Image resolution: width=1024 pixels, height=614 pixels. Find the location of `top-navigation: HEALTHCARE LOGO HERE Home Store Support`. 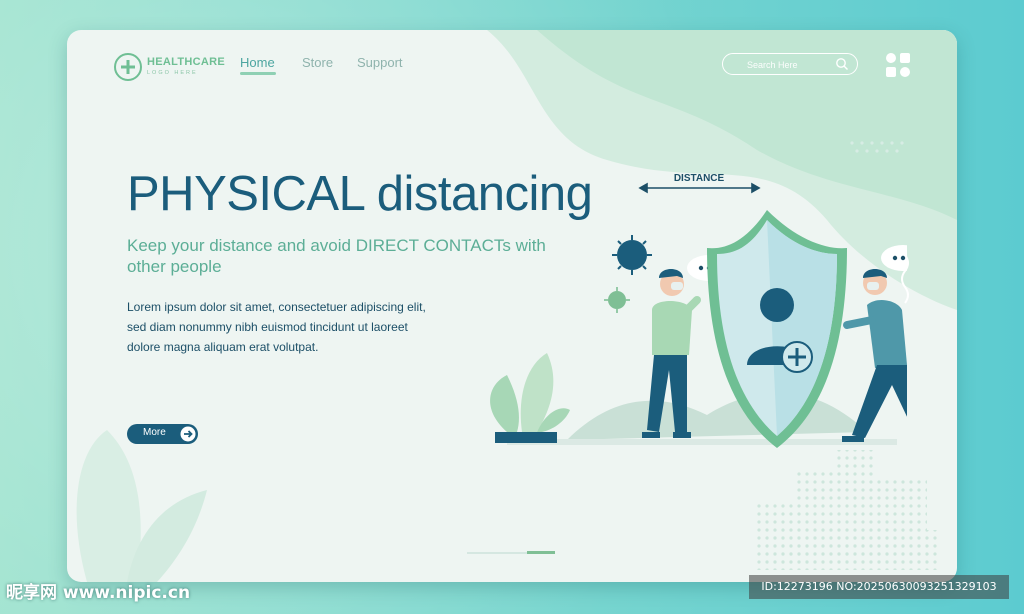

top-navigation: HEALTHCARE LOGO HERE Home Store Support is located at coordinates (512, 65).